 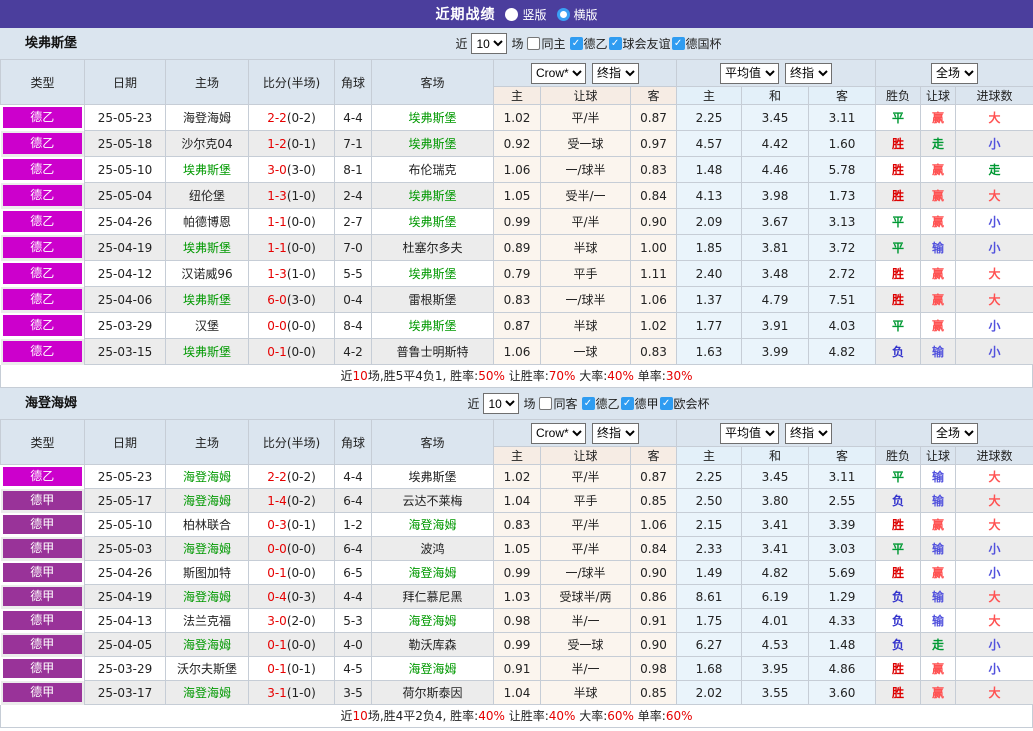 I want to click on result-outcome: 平, so click(x=898, y=117).